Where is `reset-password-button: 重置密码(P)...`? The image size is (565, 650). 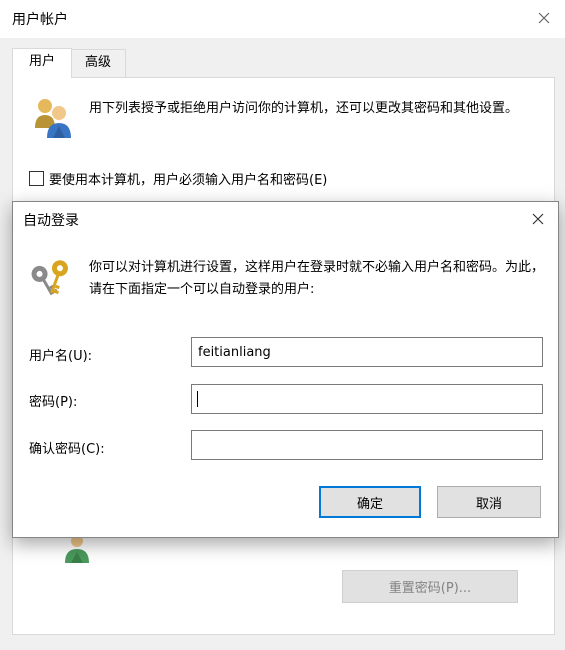 reset-password-button: 重置密码(P)... is located at coordinates (430, 586).